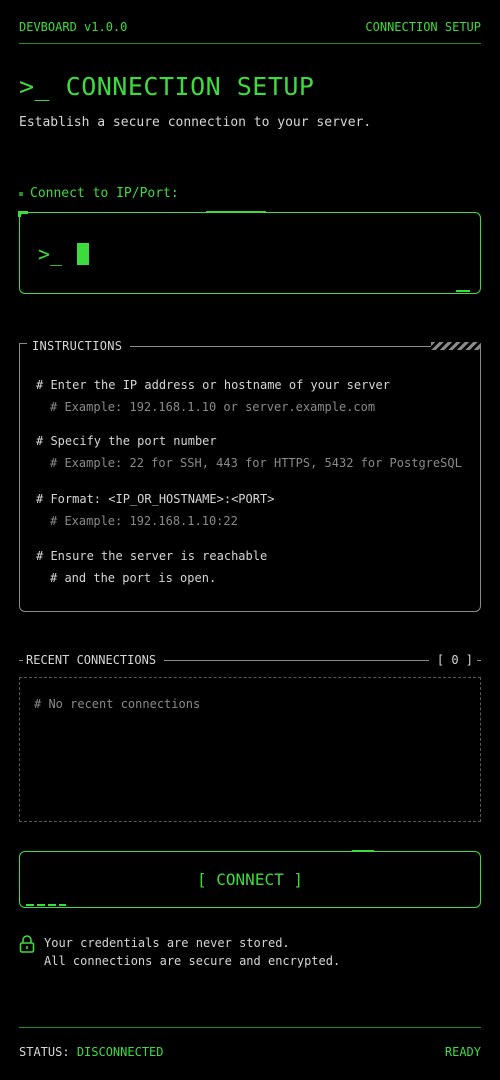 The image size is (500, 1080). Describe the element at coordinates (126, 441) in the screenshot. I see `instruction-line: # Specify the port number` at that location.